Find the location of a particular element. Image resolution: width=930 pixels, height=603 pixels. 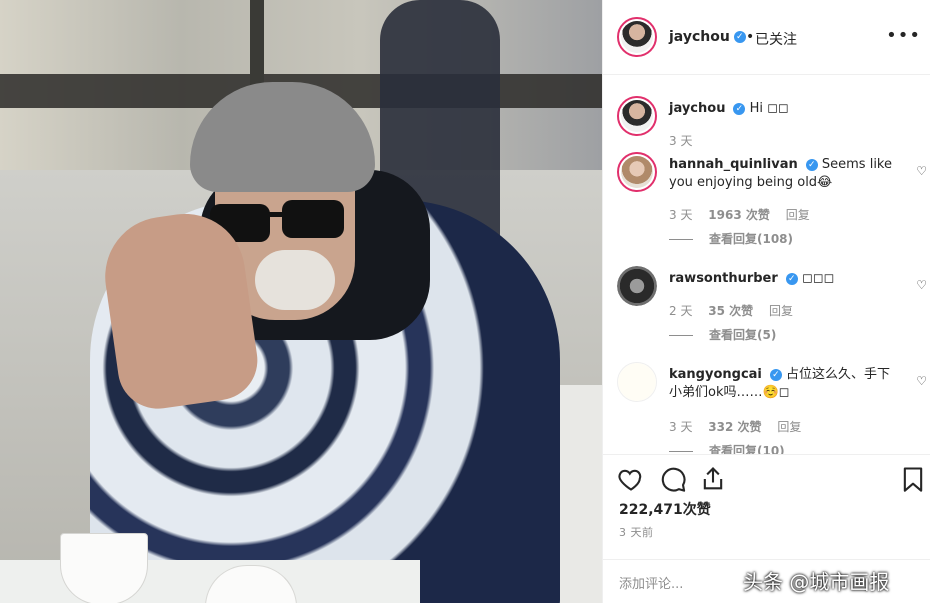

view-replies: 查看回复(5) is located at coordinates (722, 334).